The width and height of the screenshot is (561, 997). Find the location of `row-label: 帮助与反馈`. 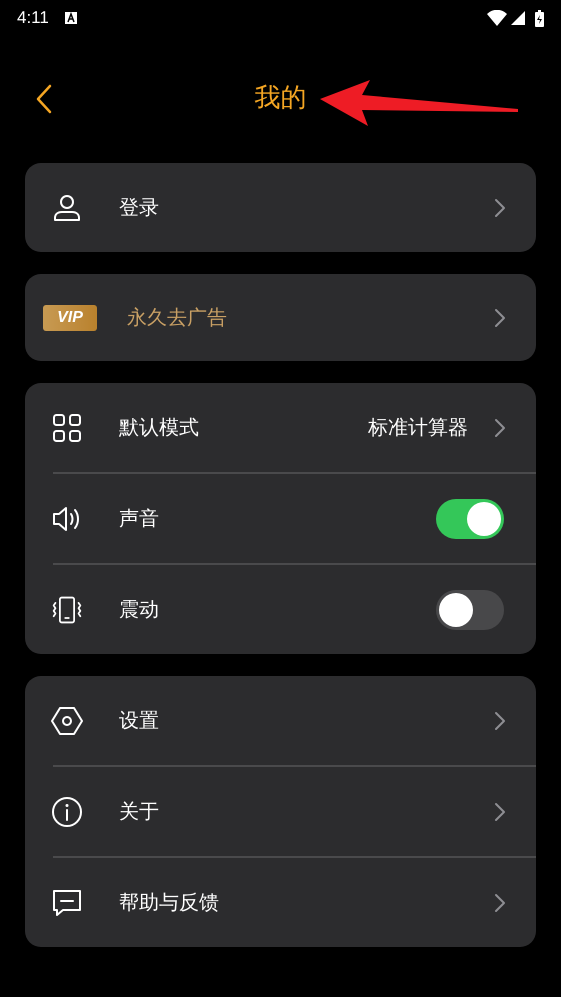

row-label: 帮助与反馈 is located at coordinates (169, 903).